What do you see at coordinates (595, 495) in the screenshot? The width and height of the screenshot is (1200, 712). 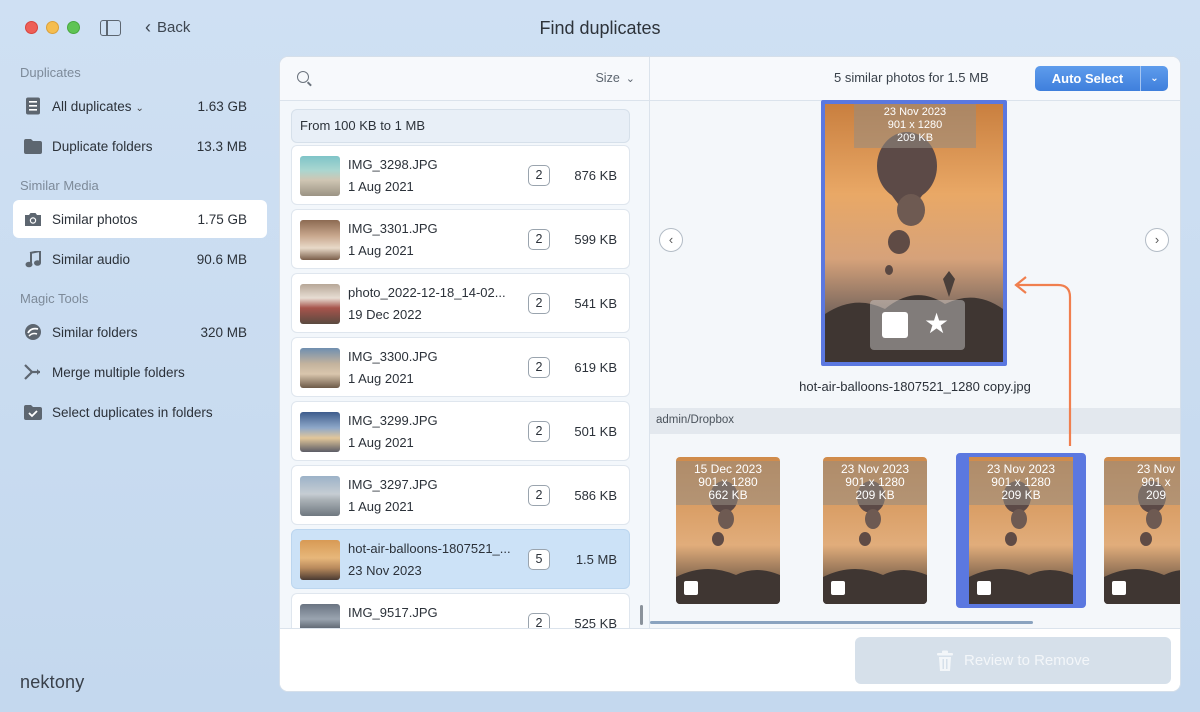 I see `file-size: 586 KB` at bounding box center [595, 495].